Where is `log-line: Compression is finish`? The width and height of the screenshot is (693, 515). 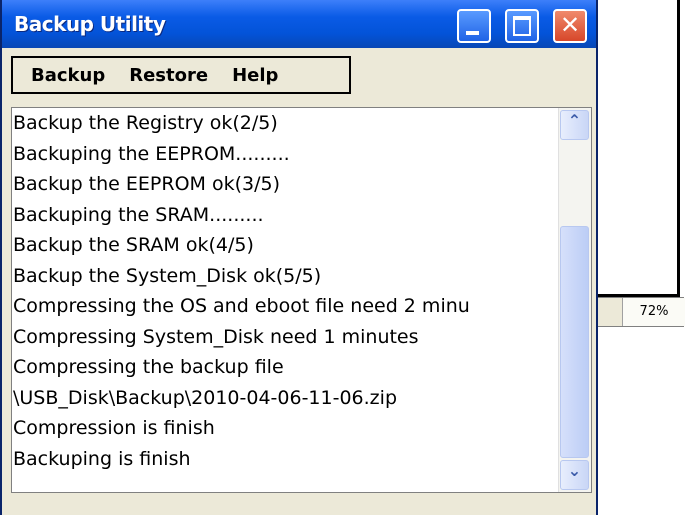
log-line: Compression is finish is located at coordinates (114, 428).